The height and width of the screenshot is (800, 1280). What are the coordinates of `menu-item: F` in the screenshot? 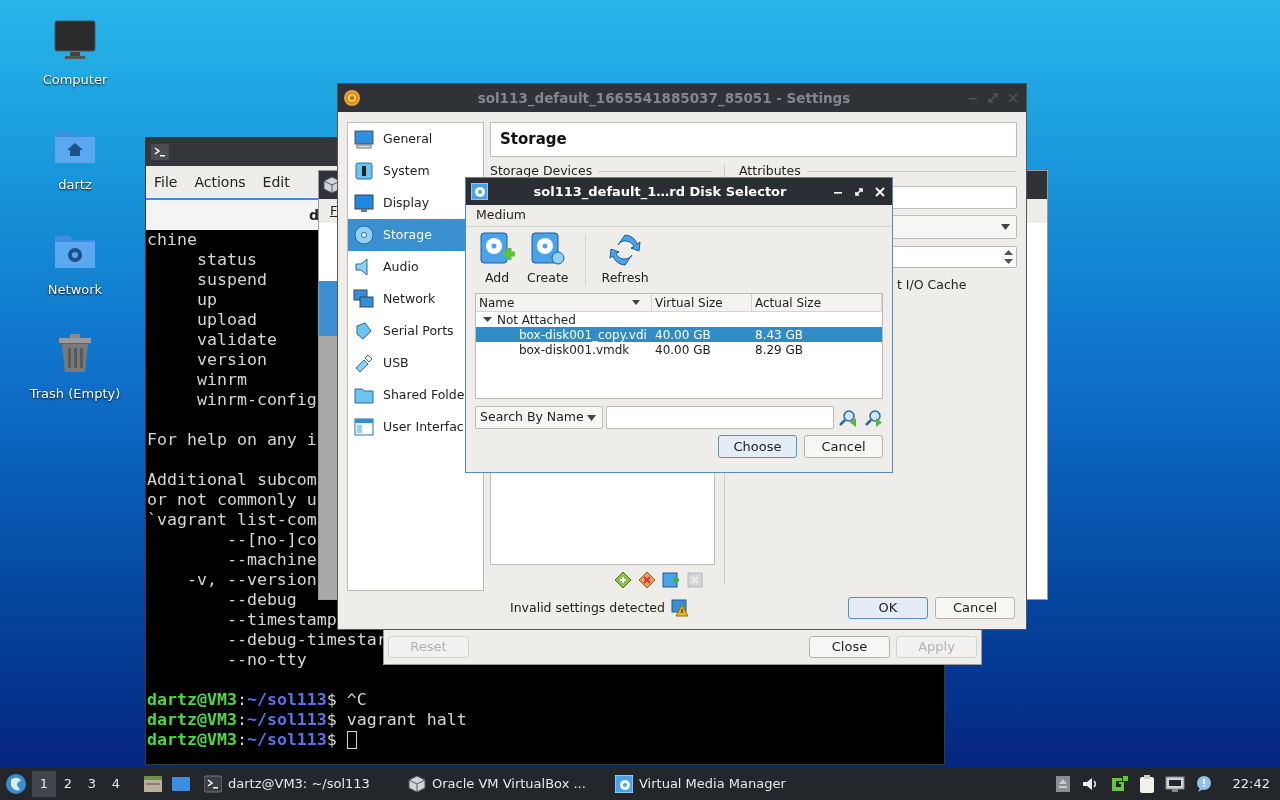 It's located at (334, 211).